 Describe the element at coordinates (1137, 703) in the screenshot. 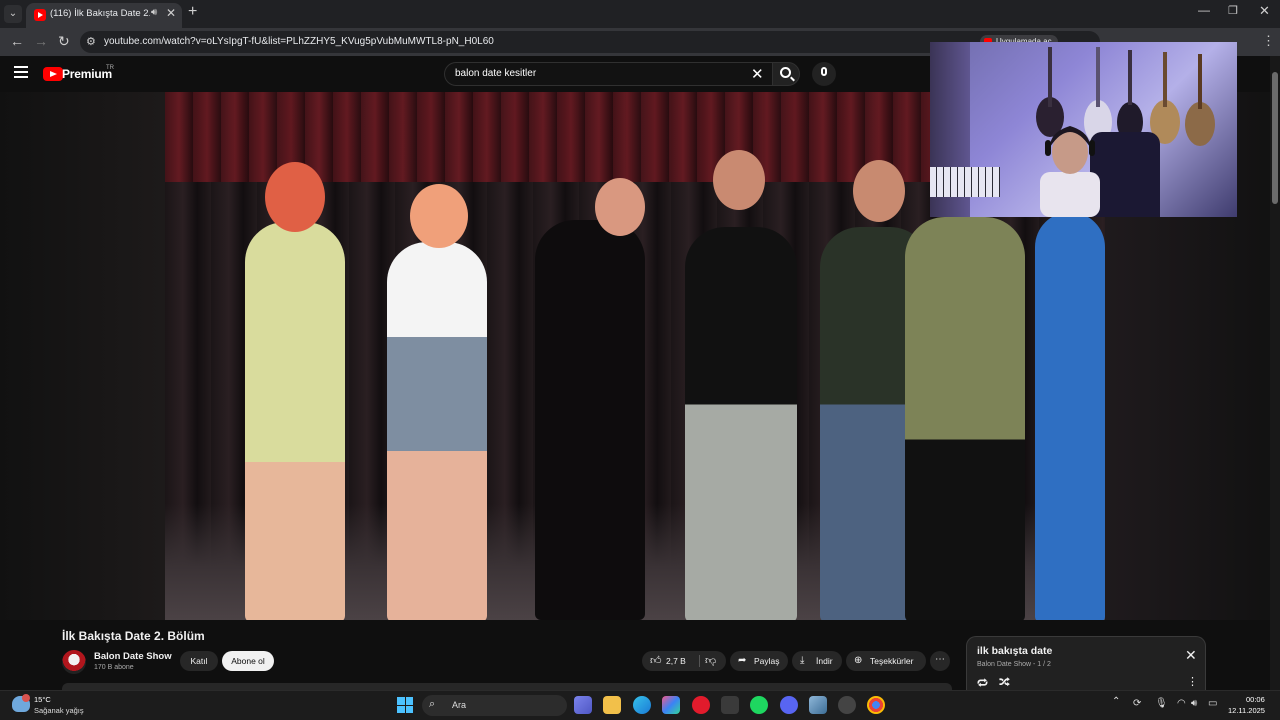

I see `sync-icon: ⟳` at that location.